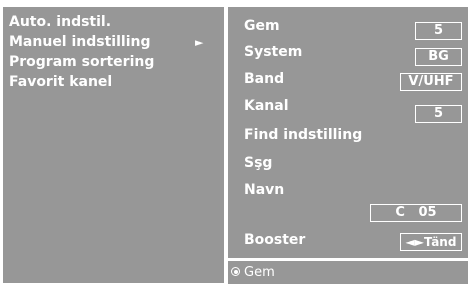 The height and width of the screenshot is (284, 470). I want to click on booster-value: ◄►Tänd, so click(431, 242).